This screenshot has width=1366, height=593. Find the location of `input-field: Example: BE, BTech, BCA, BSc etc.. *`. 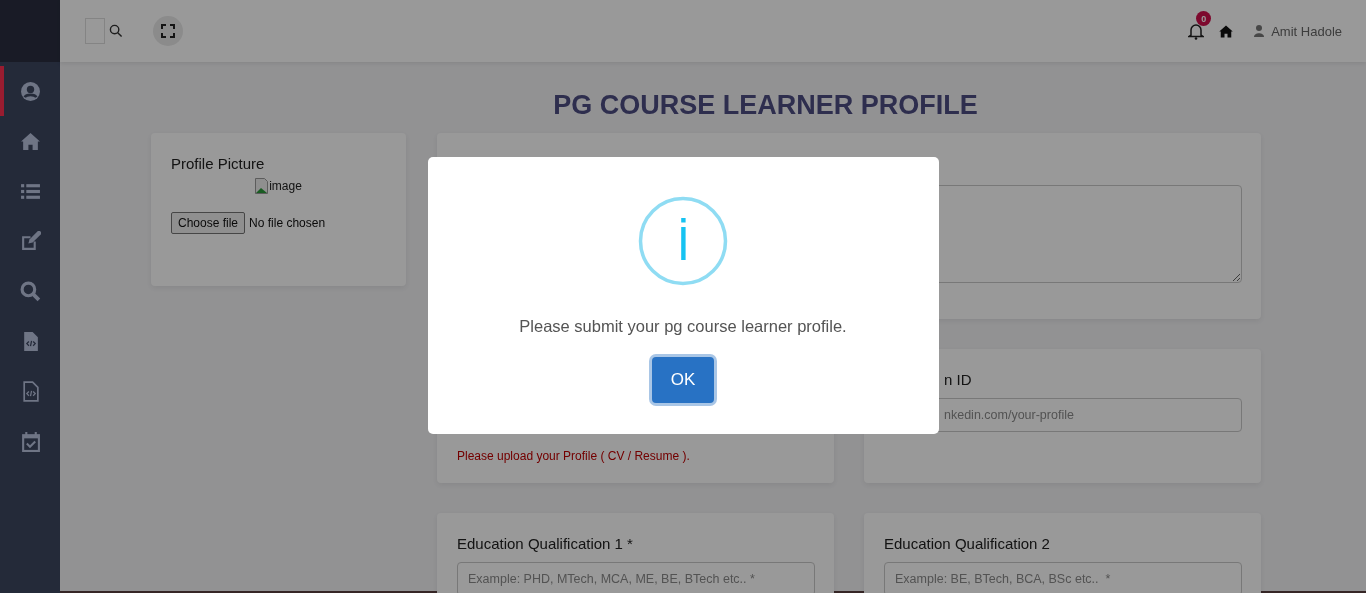

input-field: Example: BE, BTech, BCA, BSc etc.. * is located at coordinates (1063, 577).